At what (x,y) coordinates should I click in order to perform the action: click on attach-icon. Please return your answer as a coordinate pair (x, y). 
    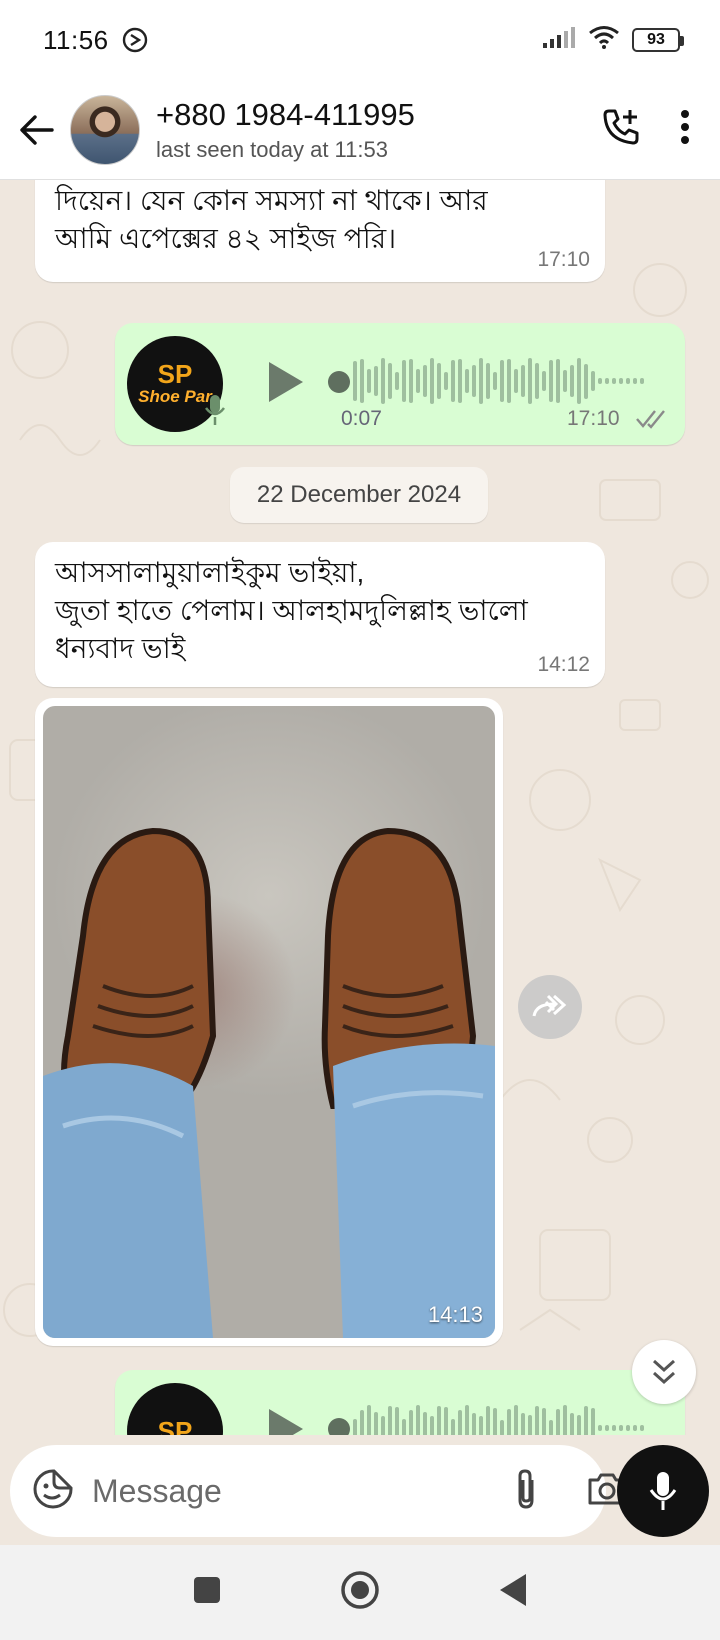
    Looking at the image, I should click on (526, 1491).